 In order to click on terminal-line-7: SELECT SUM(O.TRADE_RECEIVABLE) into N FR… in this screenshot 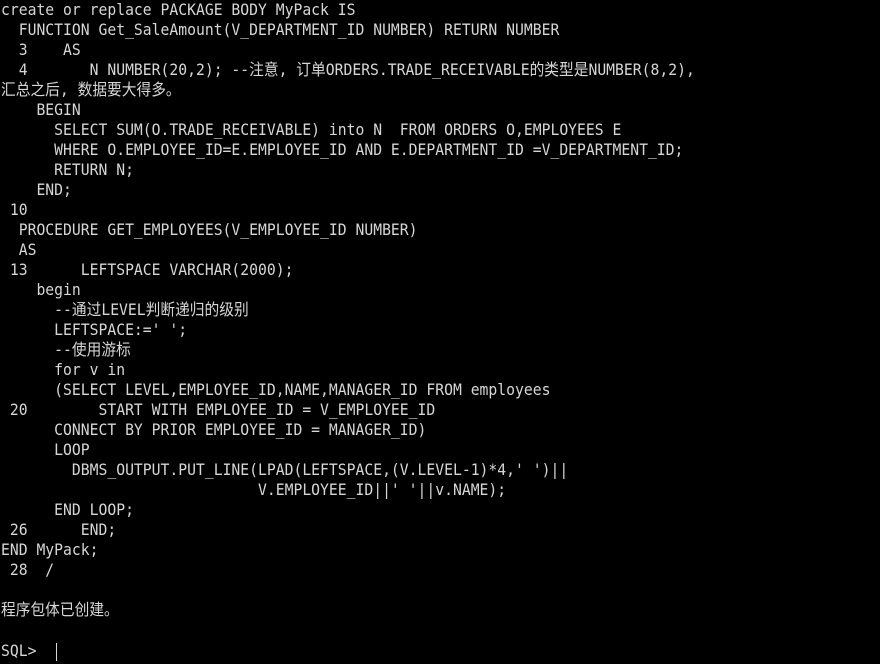, I will do `click(311, 129)`.